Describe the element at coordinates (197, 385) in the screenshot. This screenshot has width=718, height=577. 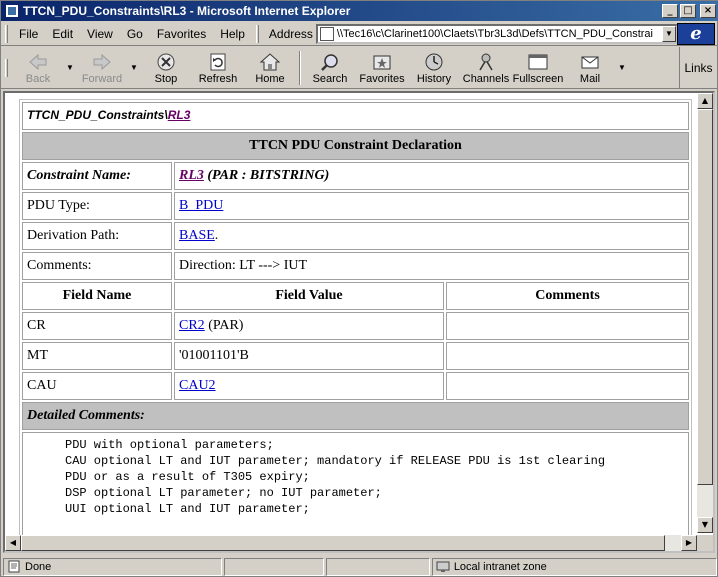
I see `field-value-link: CAU2` at that location.